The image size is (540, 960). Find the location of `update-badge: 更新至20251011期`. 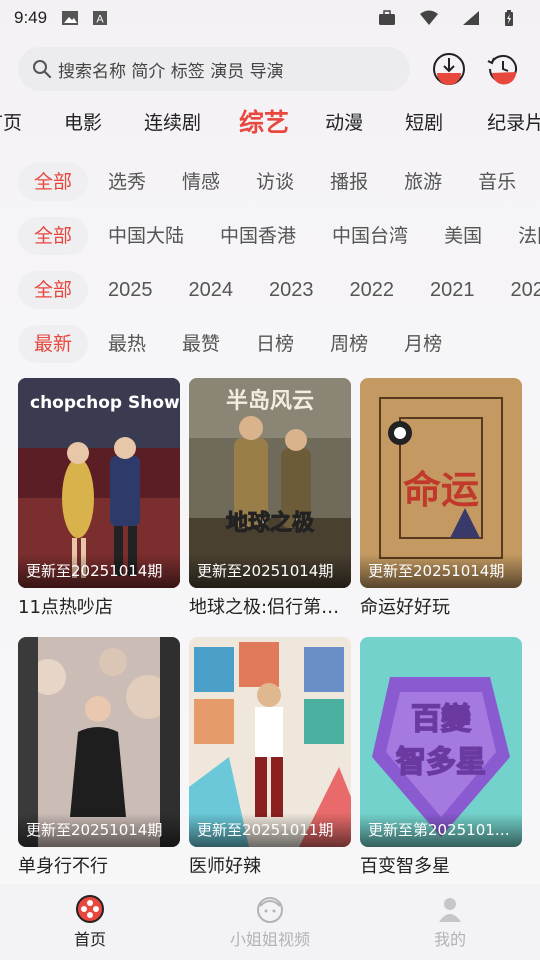

update-badge: 更新至20251011期 is located at coordinates (270, 830).